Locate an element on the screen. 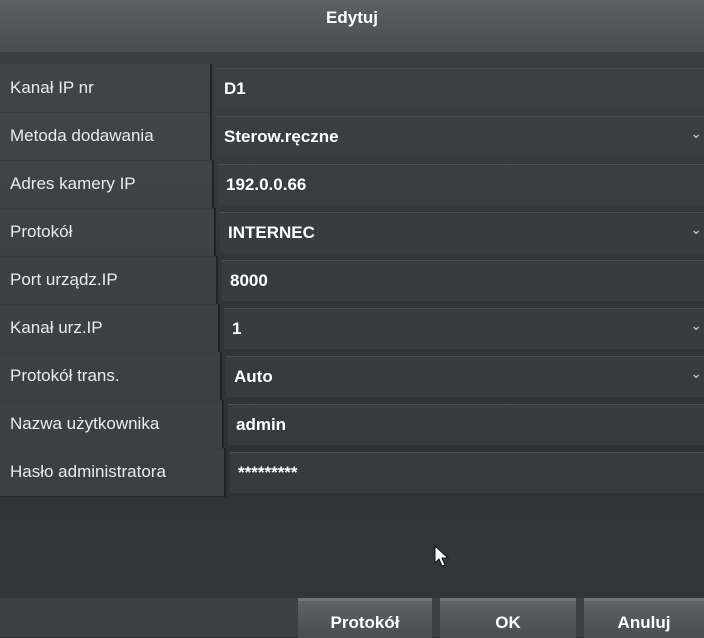  device-channel-select: 1 ⌄ is located at coordinates (464, 328).